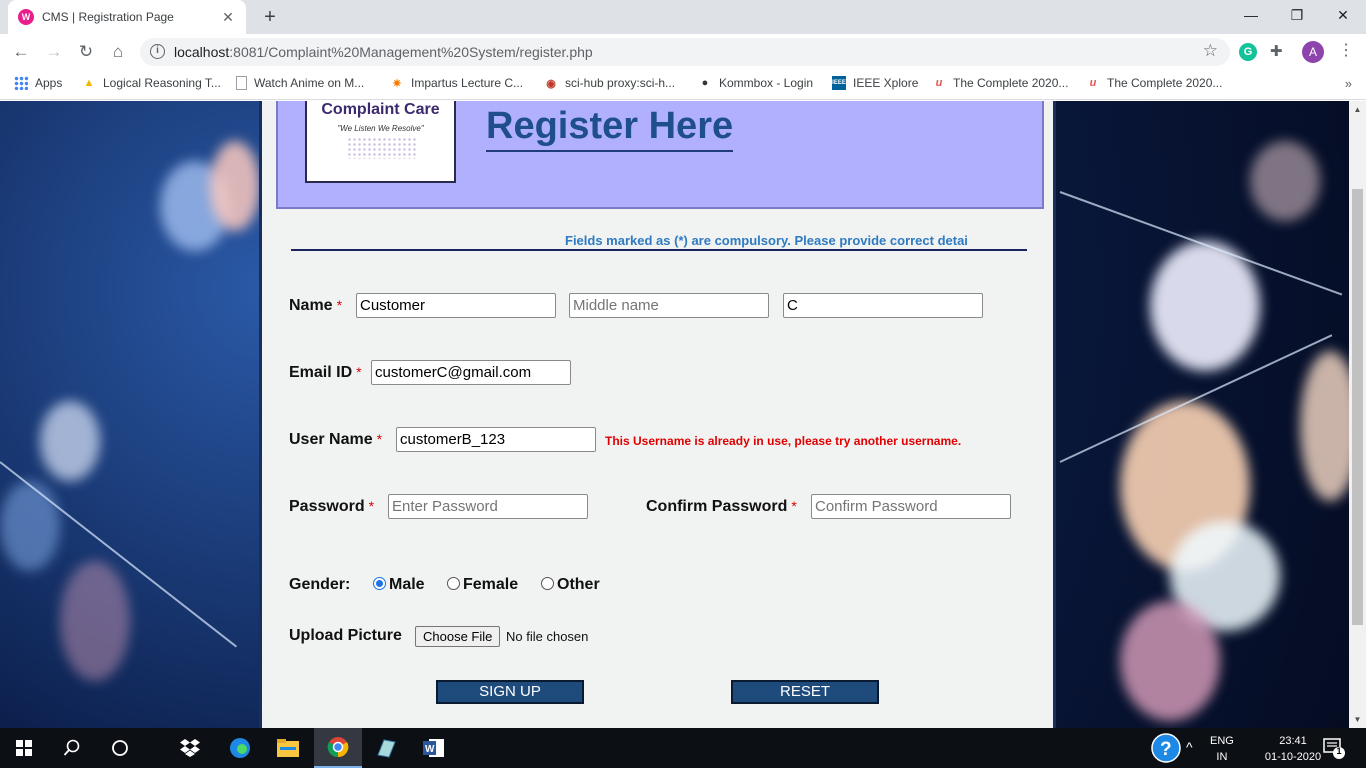  Describe the element at coordinates (336, 439) in the screenshot. I see `username-label: User Name *` at that location.